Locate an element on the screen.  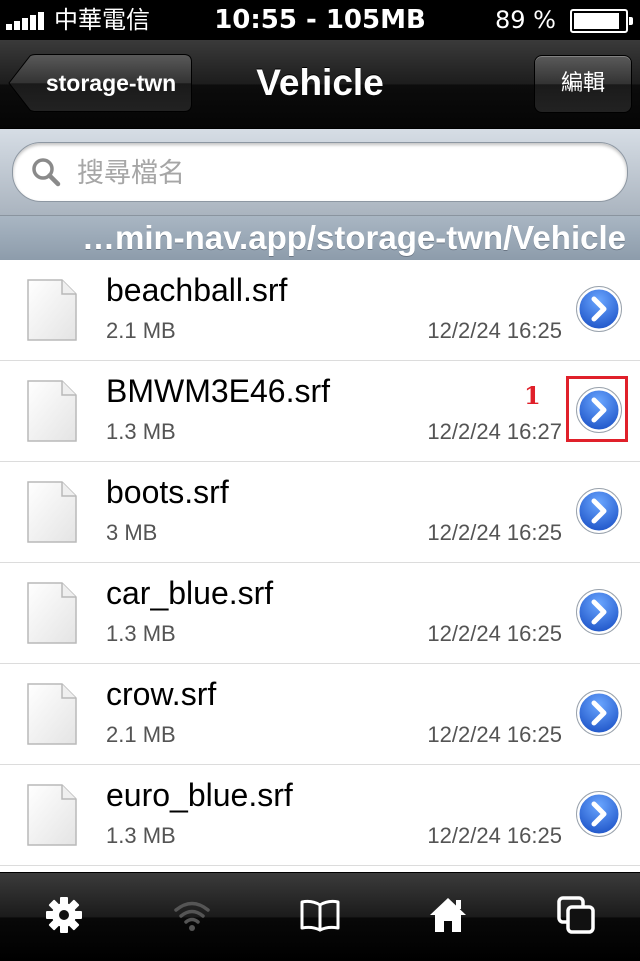
edit-button: 編輯 is located at coordinates (583, 84).